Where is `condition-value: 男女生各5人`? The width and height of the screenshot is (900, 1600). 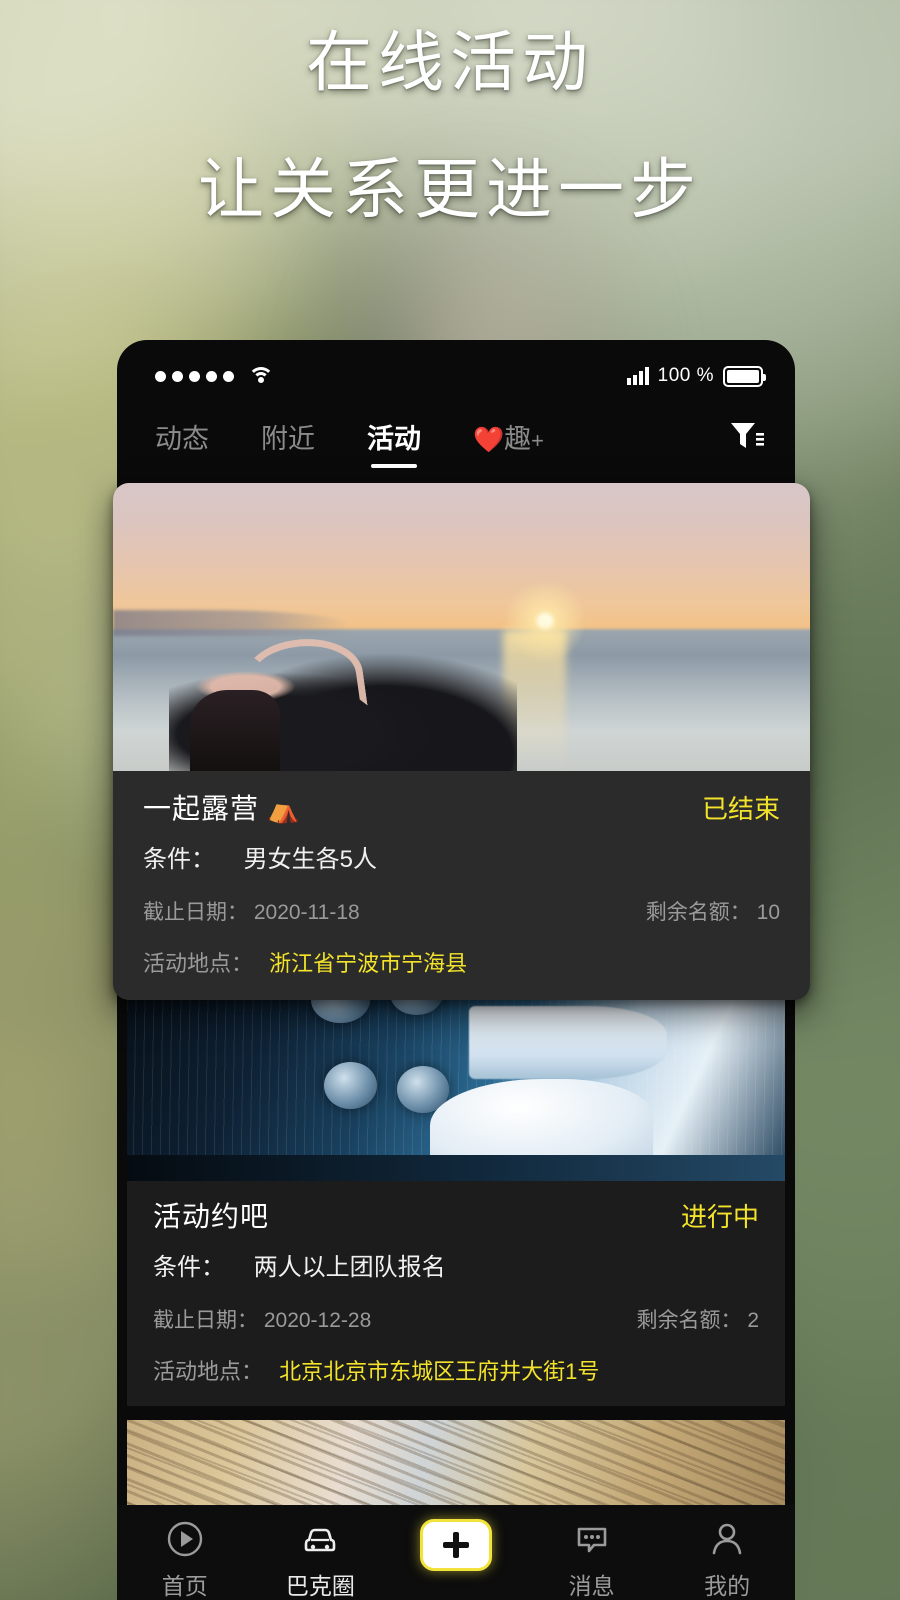 condition-value: 男女生各5人 is located at coordinates (310, 859).